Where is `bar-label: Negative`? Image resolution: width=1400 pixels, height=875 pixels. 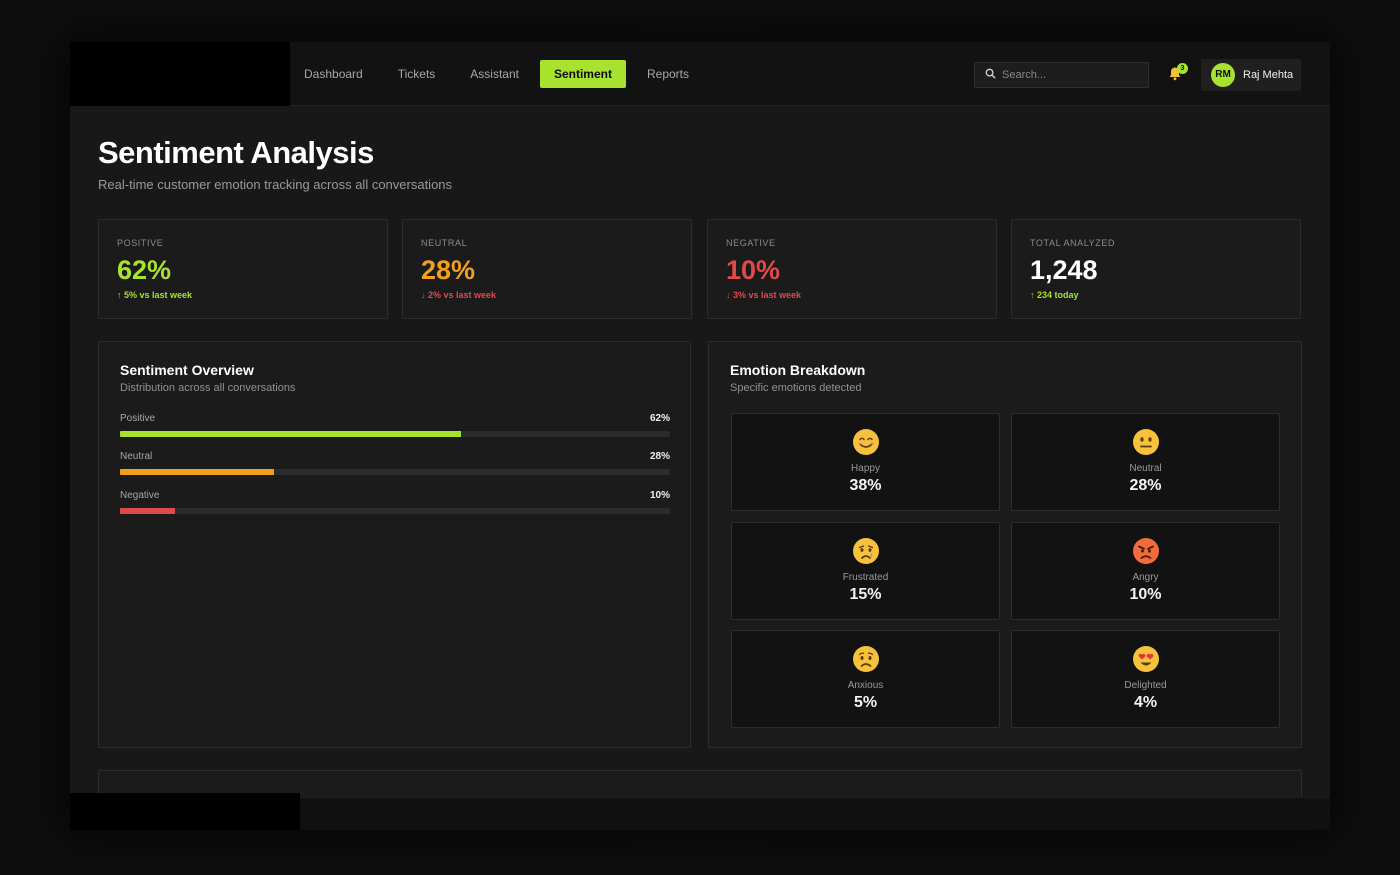 bar-label: Negative is located at coordinates (140, 495).